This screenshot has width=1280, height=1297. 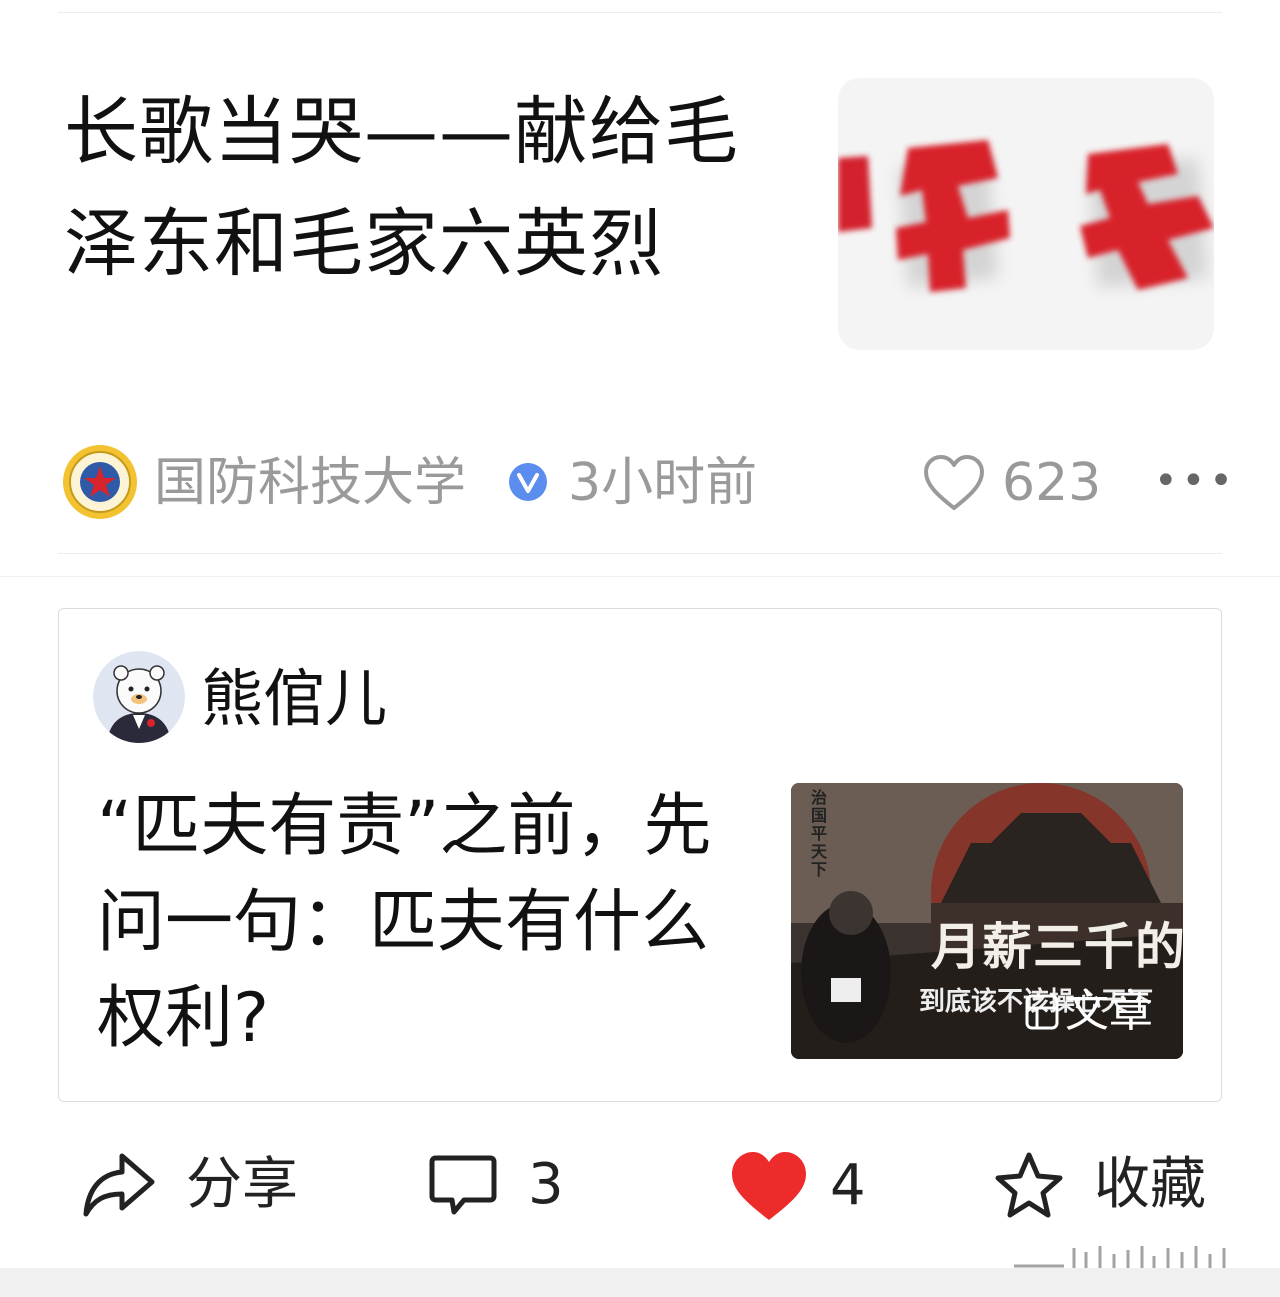 I want to click on share-label: 分享, so click(x=242, y=1184).